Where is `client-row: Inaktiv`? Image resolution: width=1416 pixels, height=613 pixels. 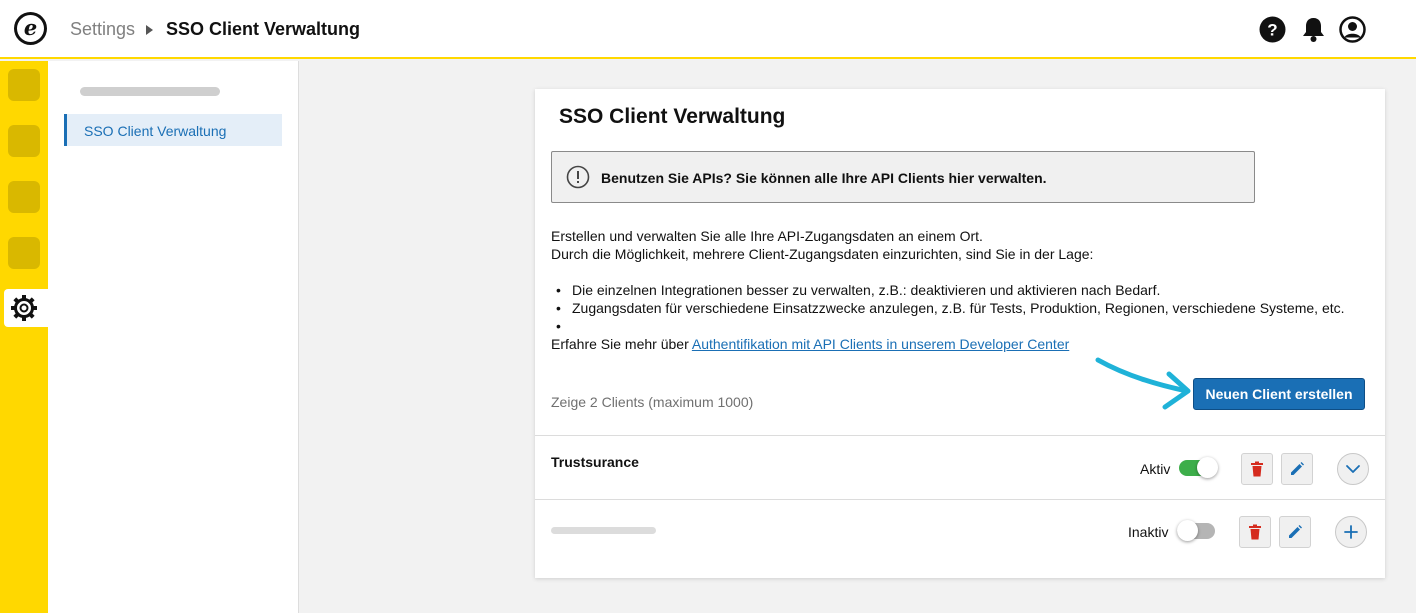 client-row: Inaktiv is located at coordinates (960, 531).